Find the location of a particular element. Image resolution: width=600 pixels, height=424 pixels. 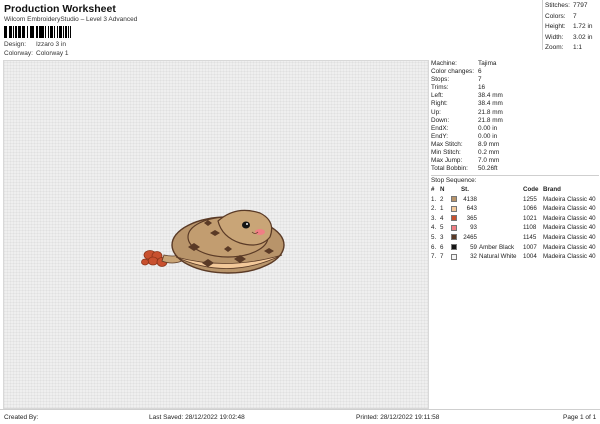

col-stitches: St. is located at coordinates (465, 190).